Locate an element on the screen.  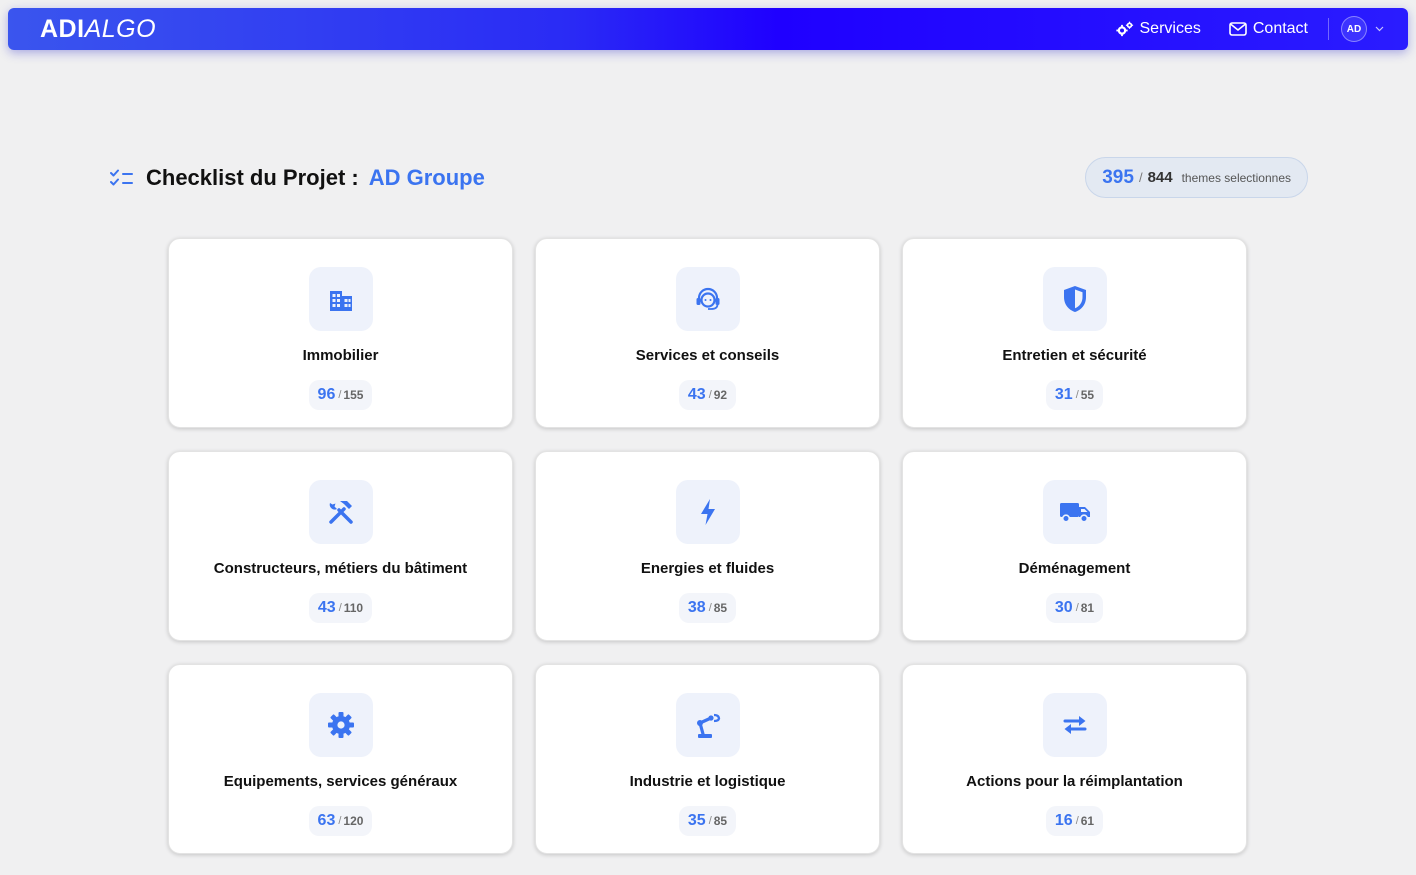
app-logo: ADI ALGO is located at coordinates (98, 29).